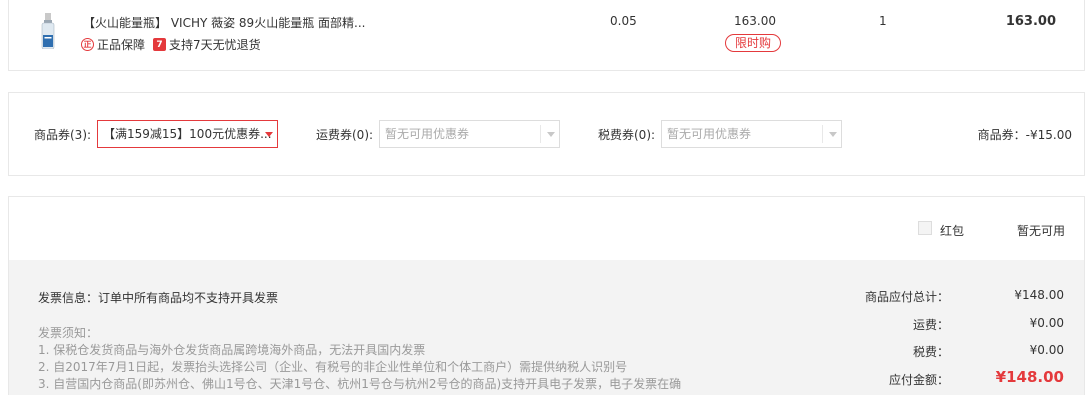 The width and height of the screenshot is (1085, 395). I want to click on badge-return-label: 支持7天无忧退货, so click(215, 45).